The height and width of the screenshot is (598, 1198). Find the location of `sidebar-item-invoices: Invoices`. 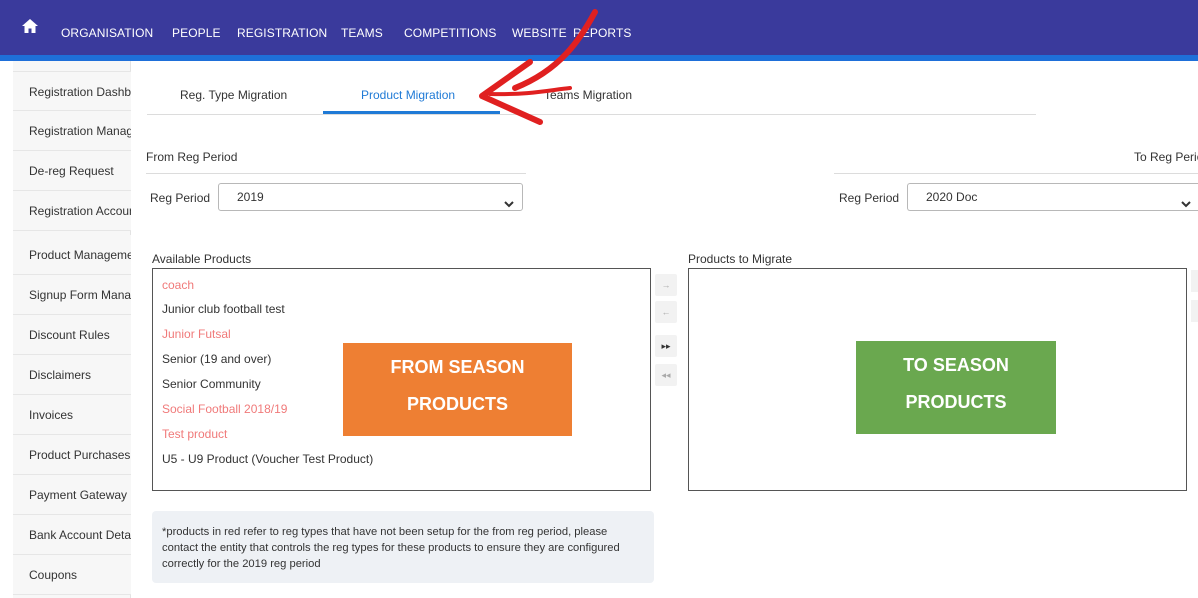

sidebar-item-invoices: Invoices is located at coordinates (72, 415).